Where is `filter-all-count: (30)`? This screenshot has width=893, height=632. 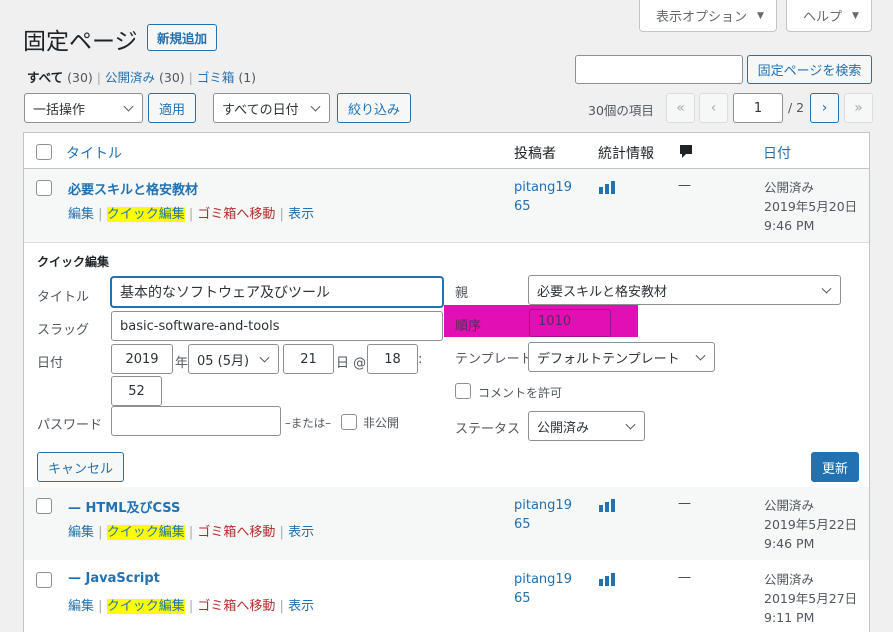 filter-all-count: (30) is located at coordinates (80, 77).